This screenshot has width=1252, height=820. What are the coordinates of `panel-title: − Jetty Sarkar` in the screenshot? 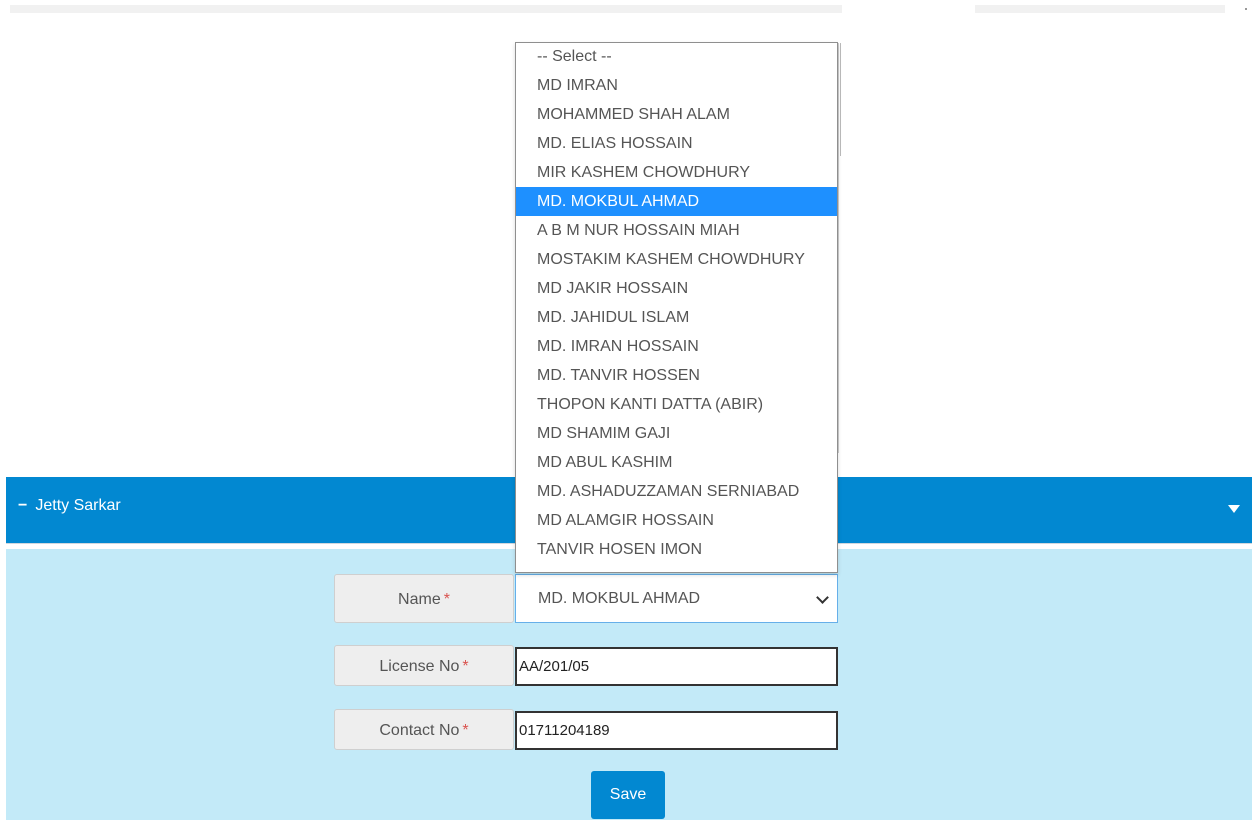 It's located at (69, 506).